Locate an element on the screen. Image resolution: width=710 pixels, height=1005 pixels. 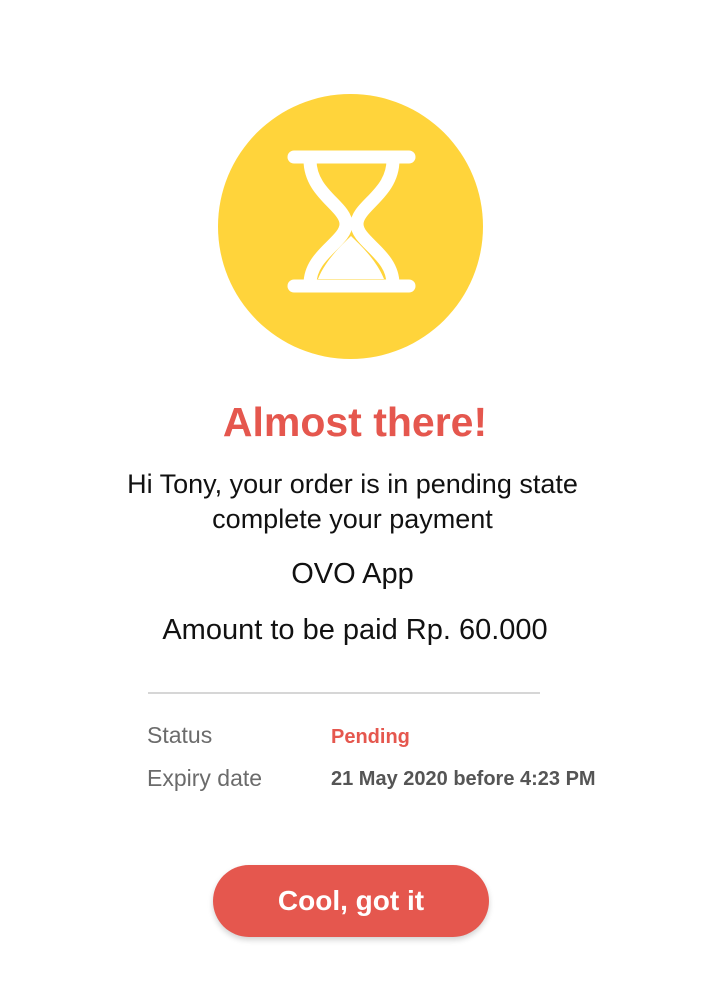
payment-method: OVO App is located at coordinates (352, 574).